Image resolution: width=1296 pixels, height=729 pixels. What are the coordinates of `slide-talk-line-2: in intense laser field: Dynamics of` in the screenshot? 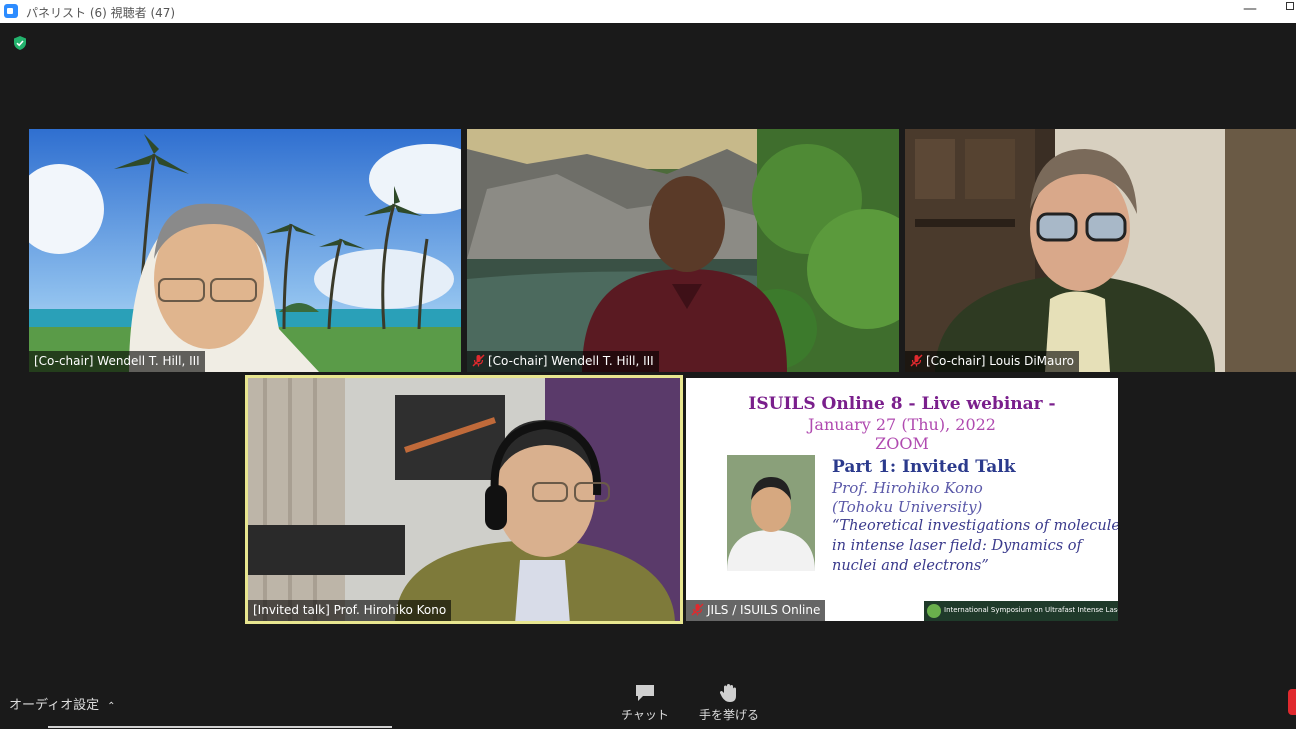 It's located at (957, 546).